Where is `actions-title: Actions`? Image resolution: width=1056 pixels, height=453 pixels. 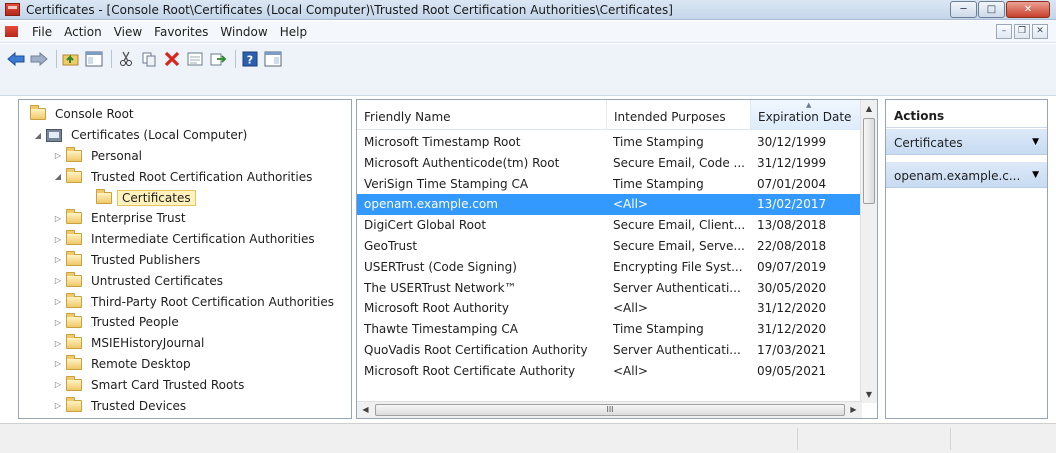
actions-title: Actions is located at coordinates (966, 114).